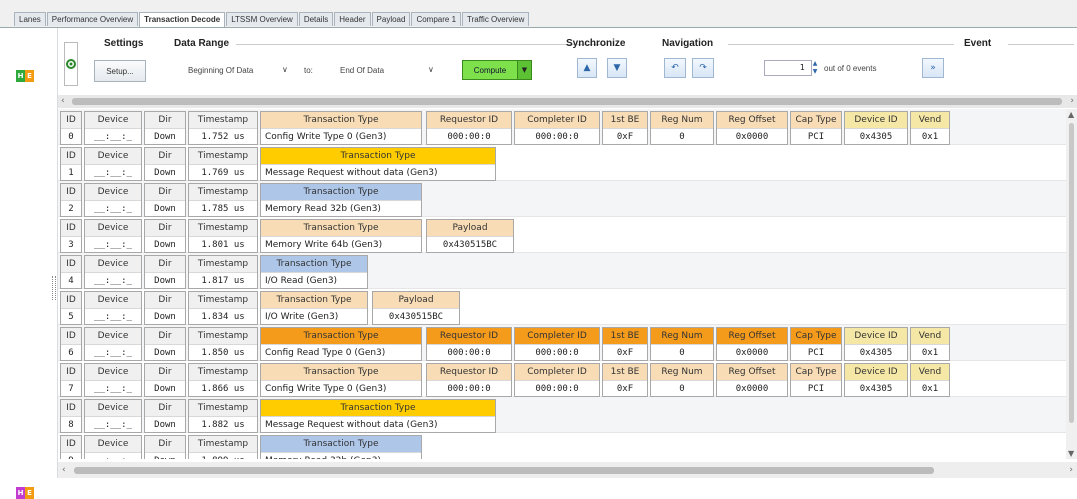 This screenshot has width=1077, height=499. I want to click on spin-down-icon: ▼, so click(815, 72).